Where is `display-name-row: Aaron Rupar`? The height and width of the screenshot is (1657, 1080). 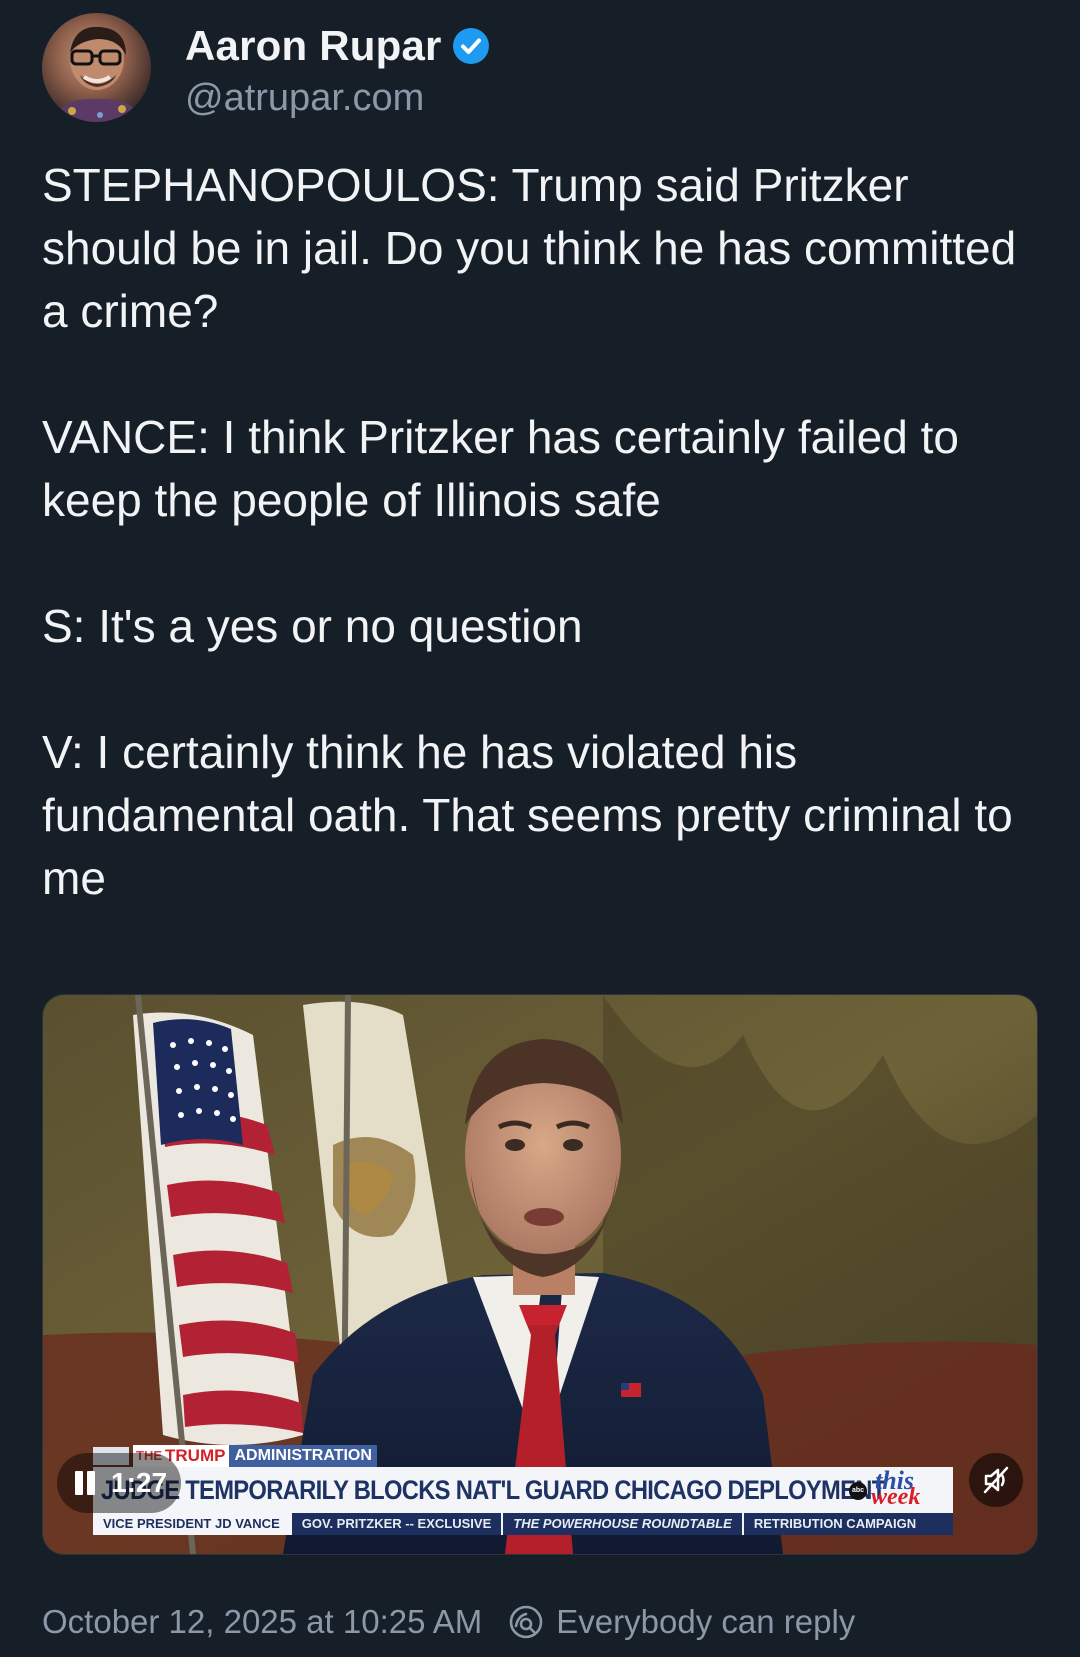
display-name-row: Aaron Rupar is located at coordinates (337, 46).